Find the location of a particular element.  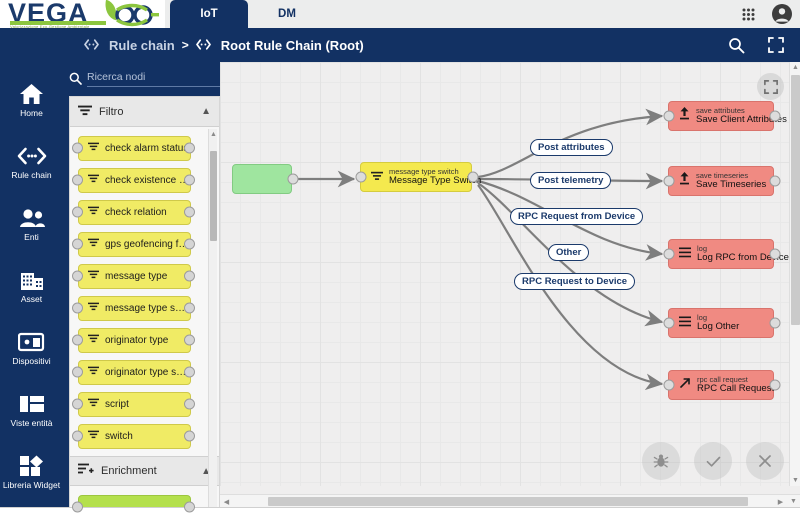

apply-button is located at coordinates (713, 461).